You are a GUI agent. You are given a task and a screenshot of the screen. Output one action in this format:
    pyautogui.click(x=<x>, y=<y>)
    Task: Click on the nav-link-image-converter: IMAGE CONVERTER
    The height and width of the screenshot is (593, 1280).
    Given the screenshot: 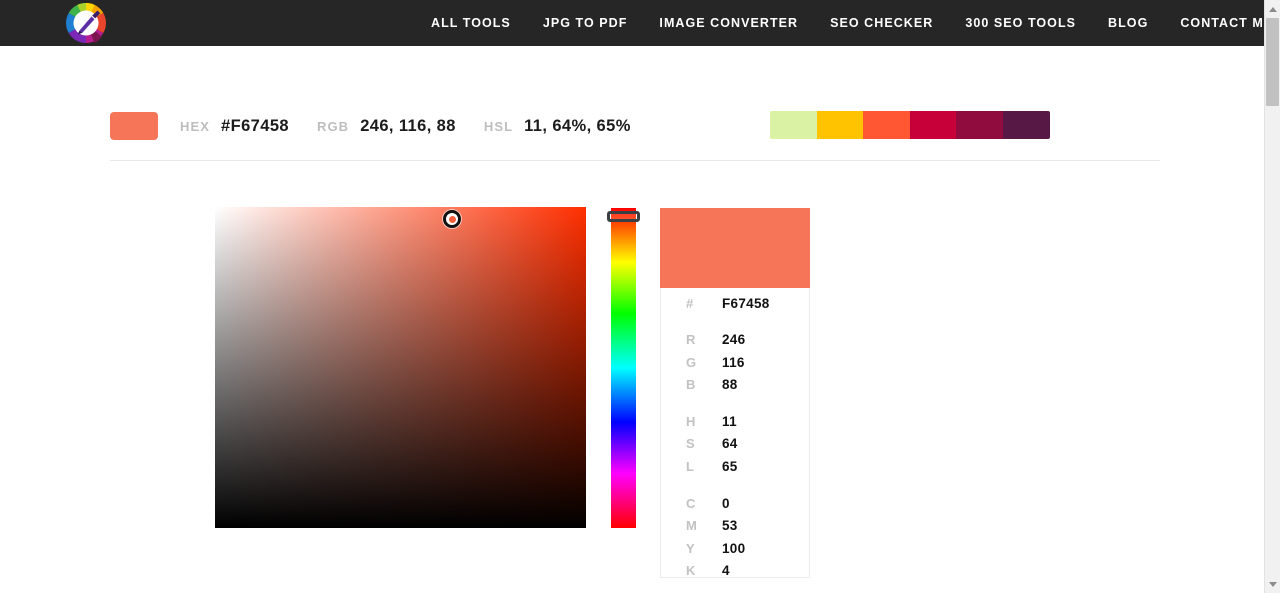 What is the action you would take?
    pyautogui.click(x=728, y=23)
    